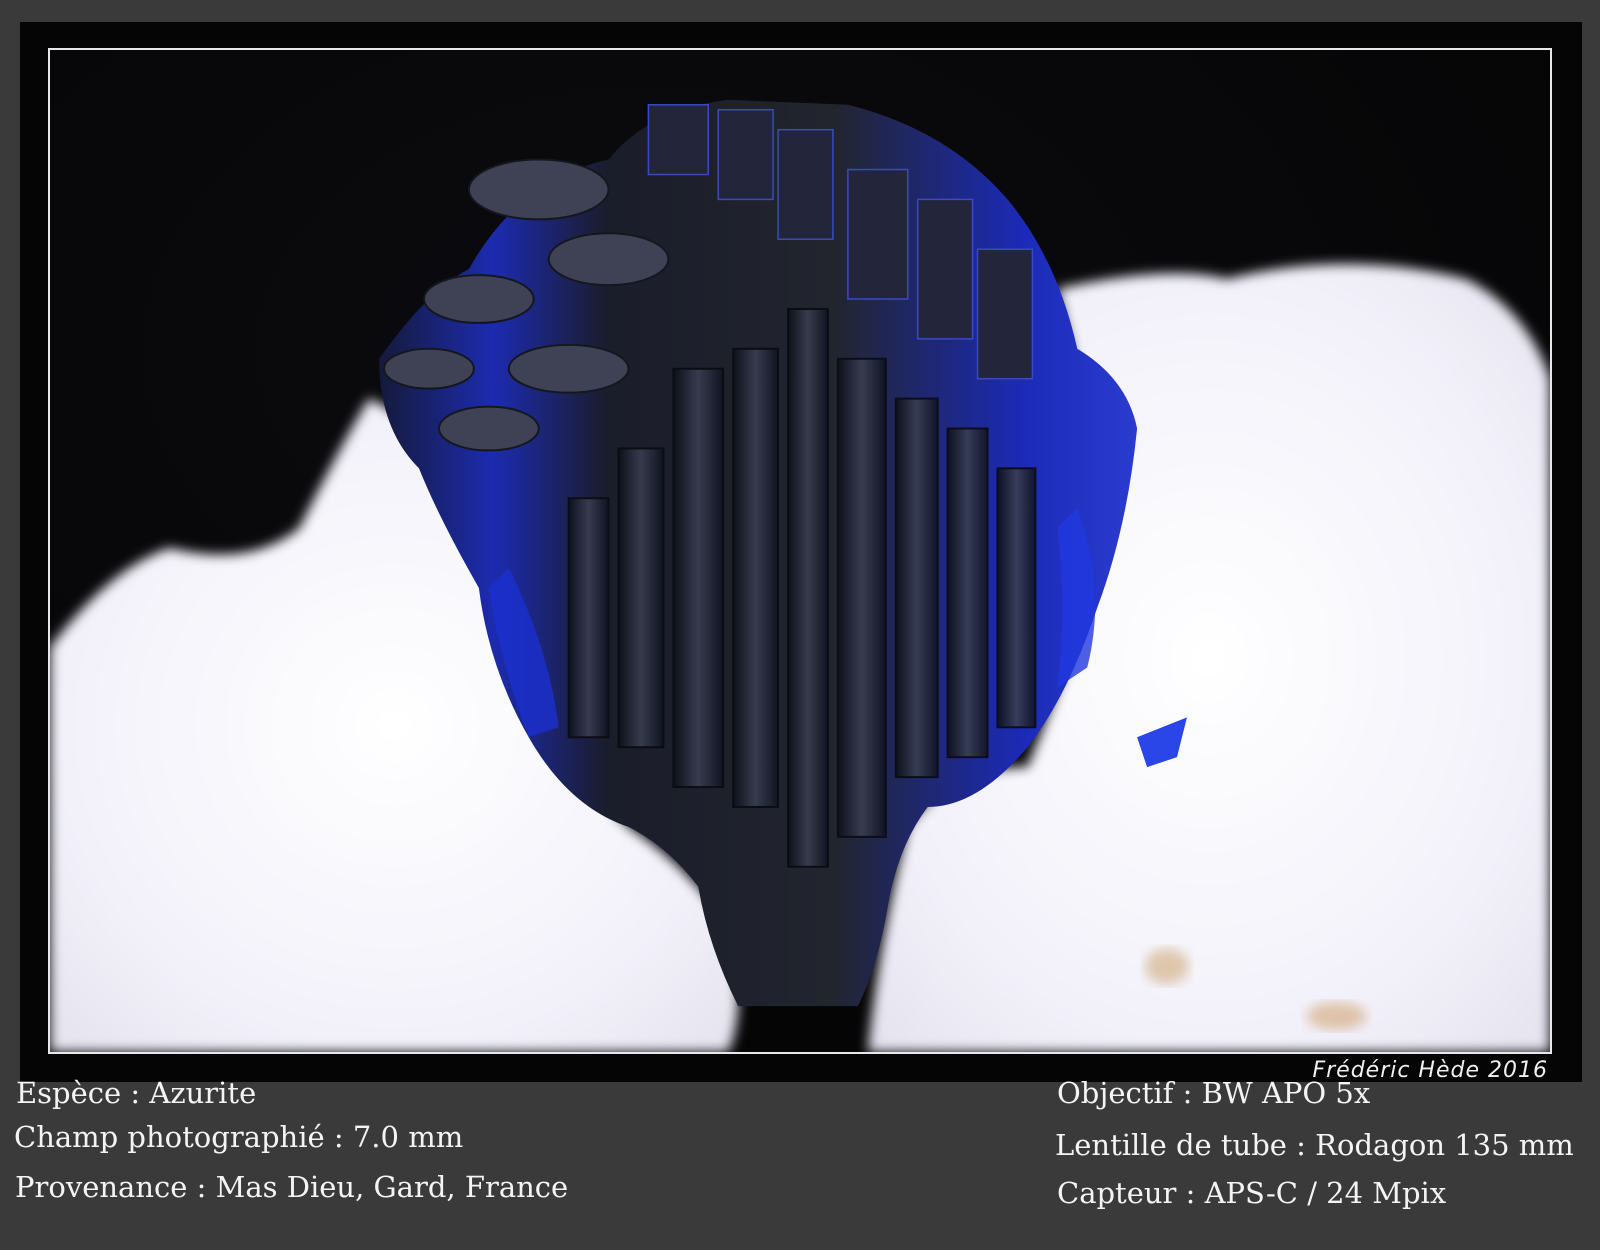 The height and width of the screenshot is (1250, 1600). What do you see at coordinates (1252, 1193) in the screenshot?
I see `sensor-line: Capteur : APS-C / 24 Mpix` at bounding box center [1252, 1193].